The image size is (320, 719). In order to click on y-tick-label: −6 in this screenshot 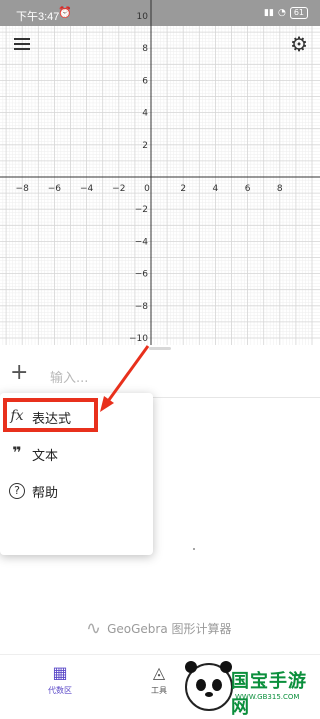, I will do `click(142, 275)`.